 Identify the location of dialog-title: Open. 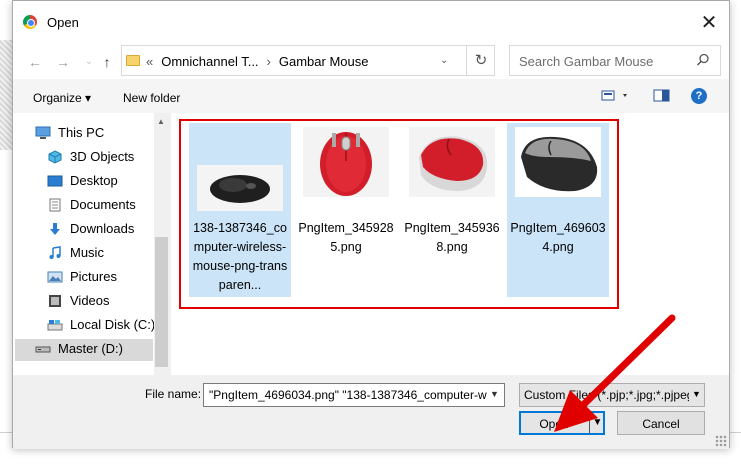
(63, 22).